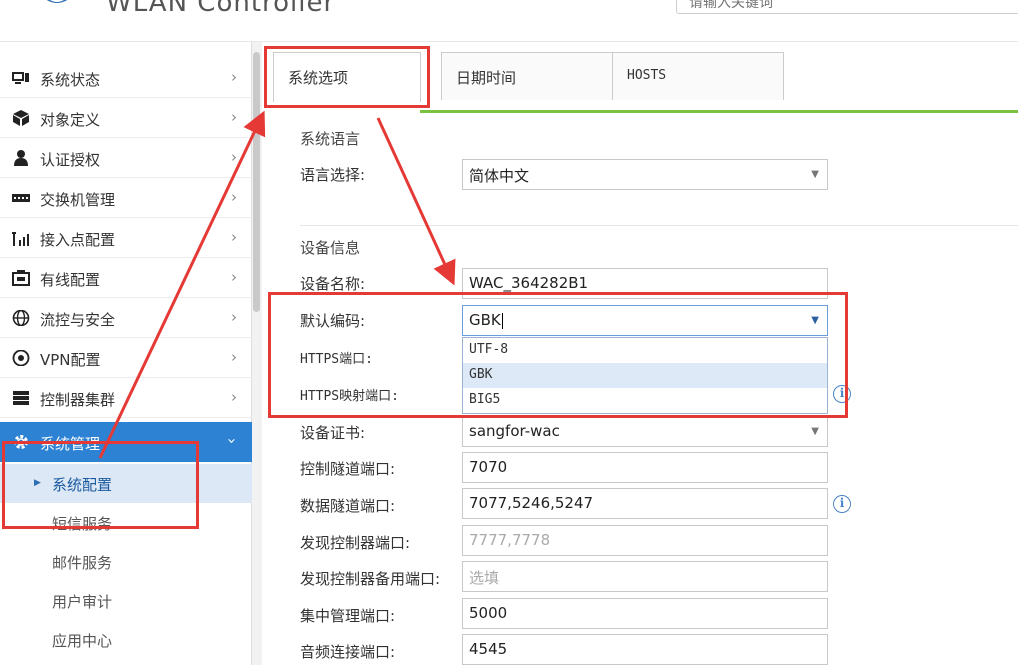  Describe the element at coordinates (78, 320) in the screenshot. I see `sidebar-item-label: 流控与安全` at that location.